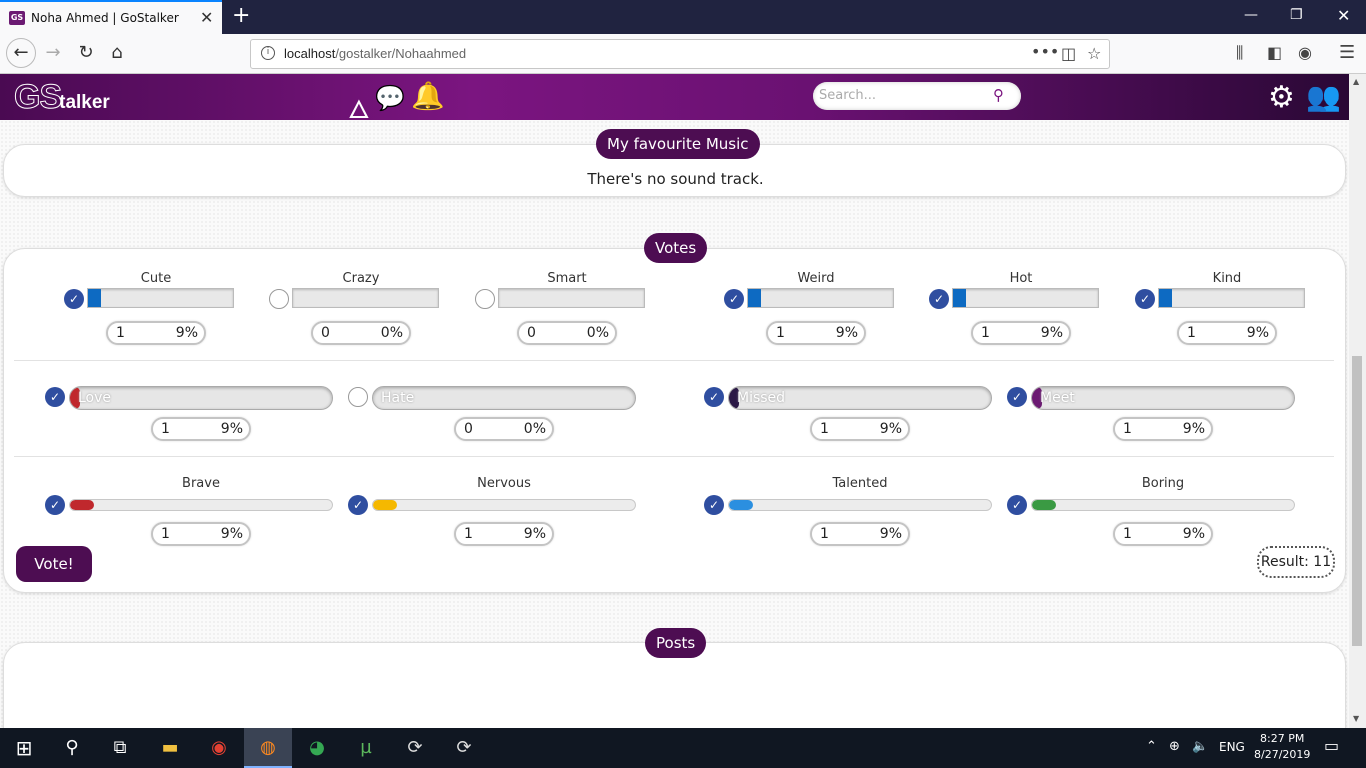 The height and width of the screenshot is (768, 1366). What do you see at coordinates (428, 96) in the screenshot?
I see `bell-icon: 🔔` at bounding box center [428, 96].